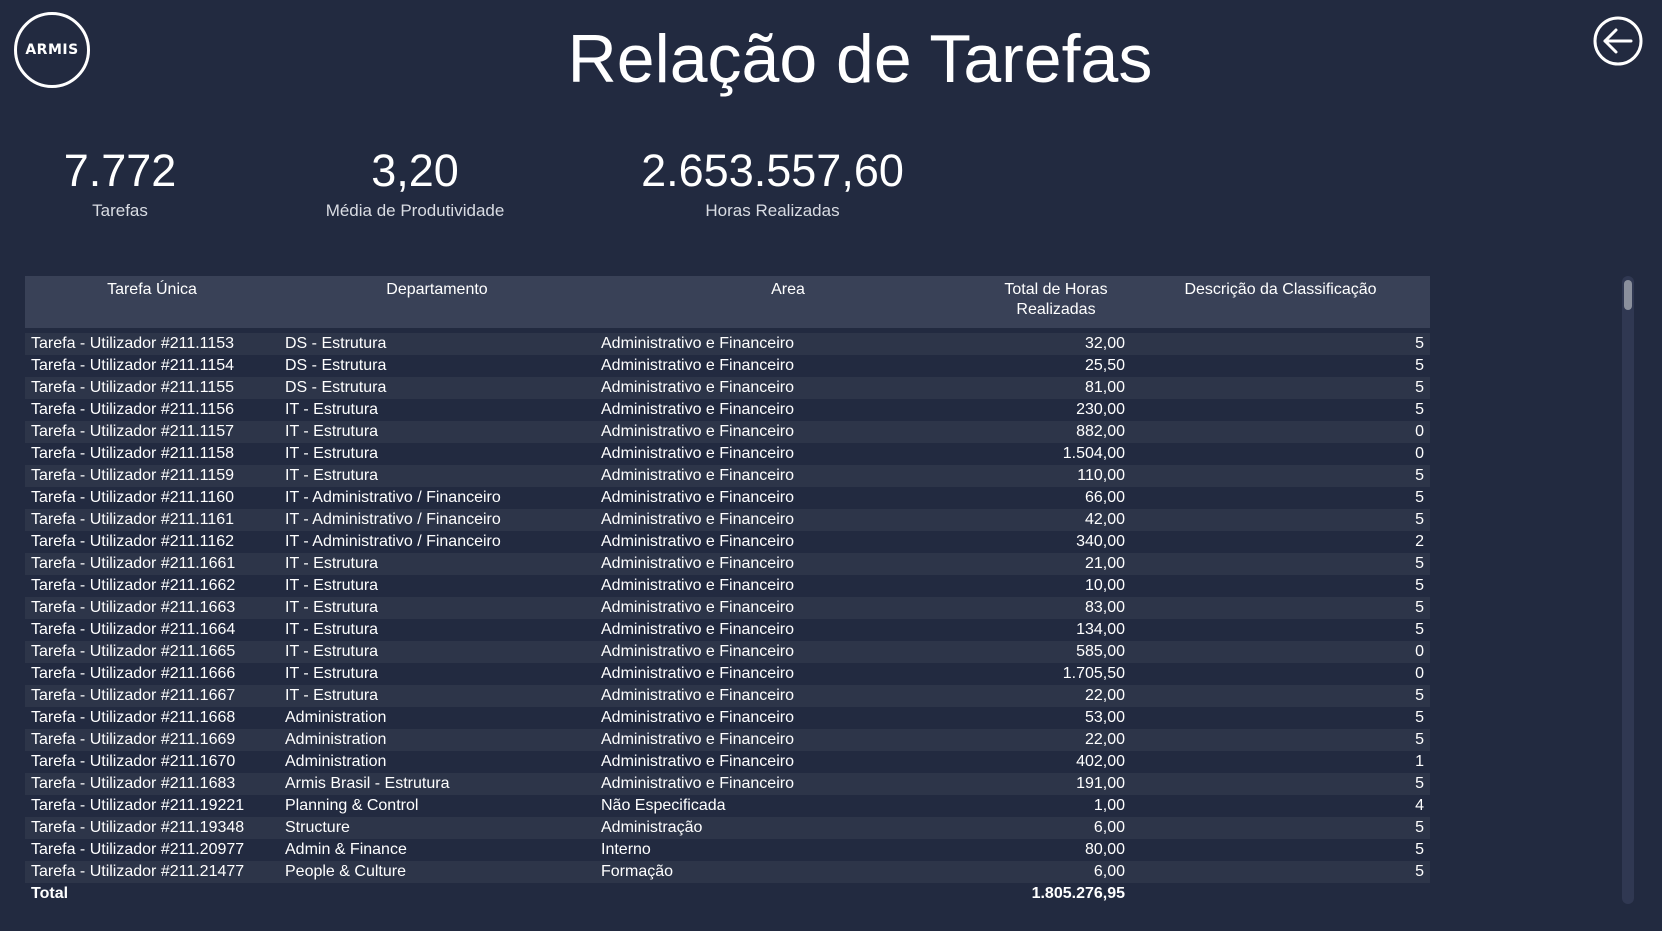  What do you see at coordinates (1056, 718) in the screenshot?
I see `cell-horas: 53,00` at bounding box center [1056, 718].